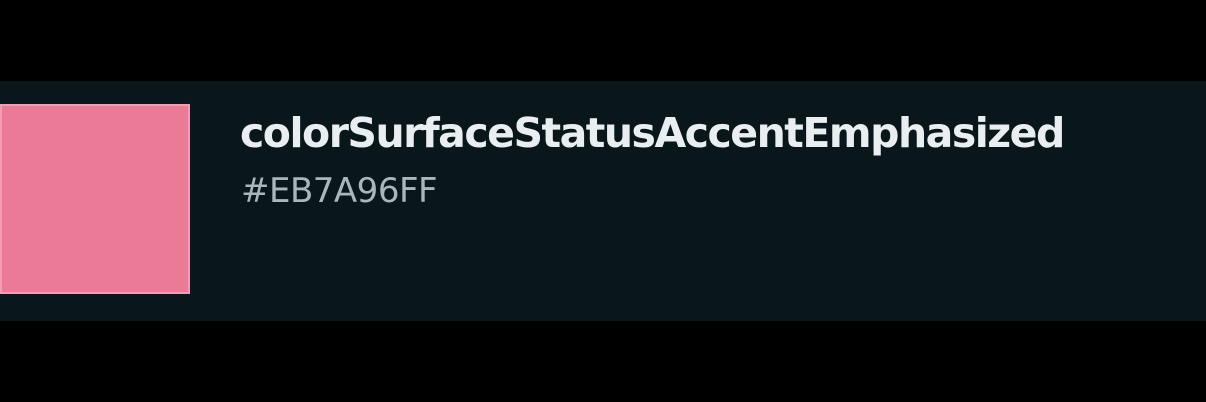 The image size is (1206, 402). What do you see at coordinates (339, 191) in the screenshot?
I see `token-hex-value: #EB7A96FF` at bounding box center [339, 191].